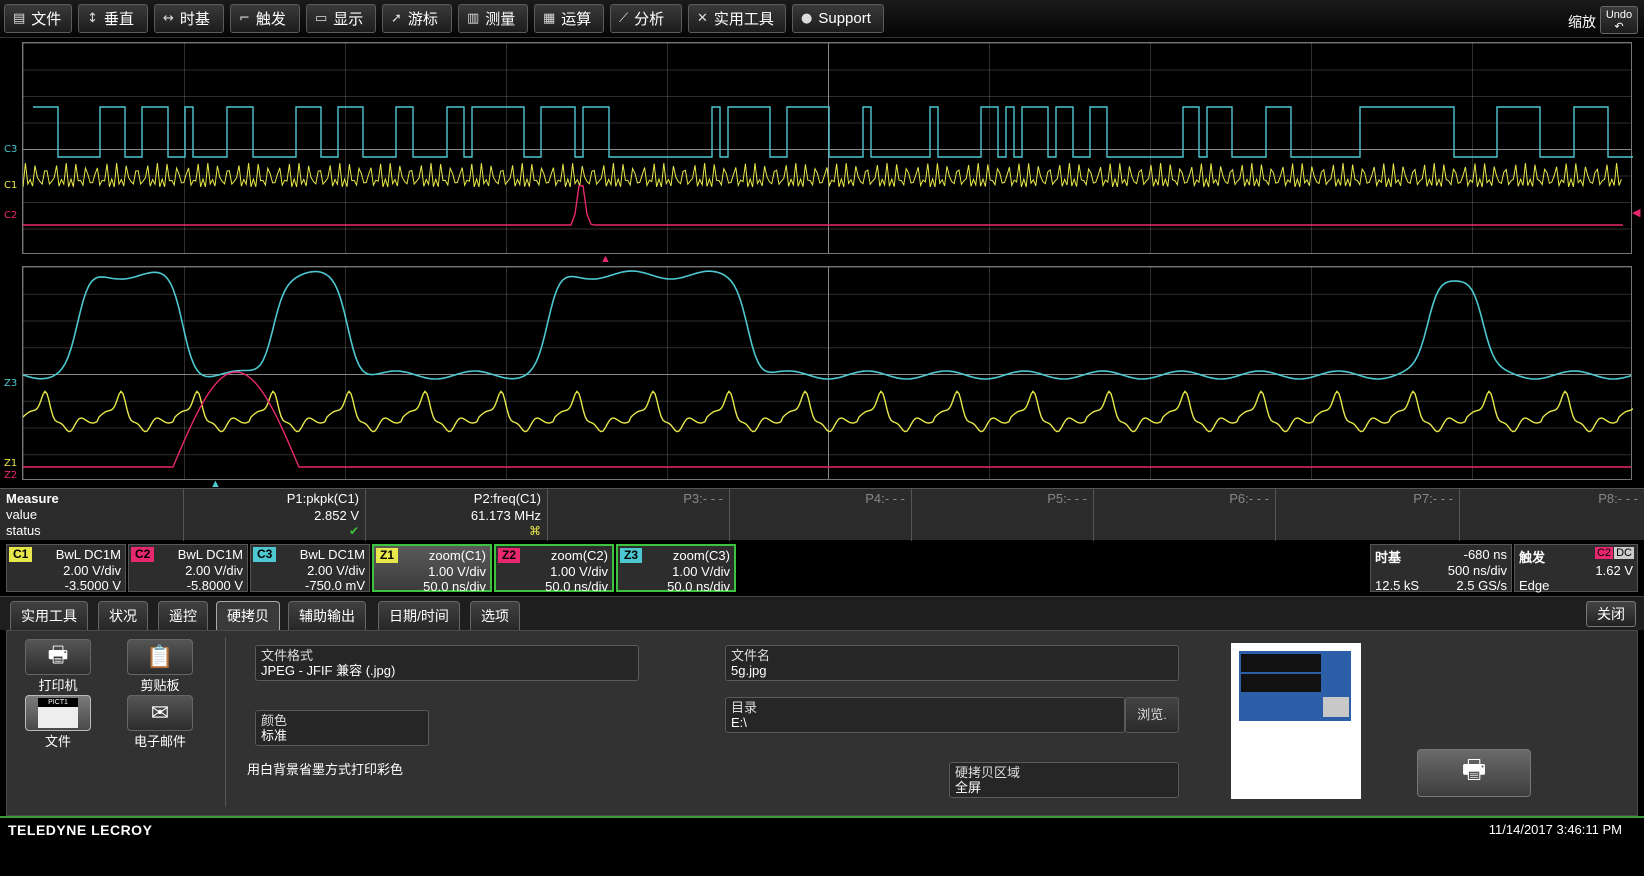 Image resolution: width=1644 pixels, height=876 pixels. Describe the element at coordinates (676, 569) in the screenshot. I see `descriptor-z3: Z3 zoom(C3) 1.00 V/div 50.0 ns/div` at that location.